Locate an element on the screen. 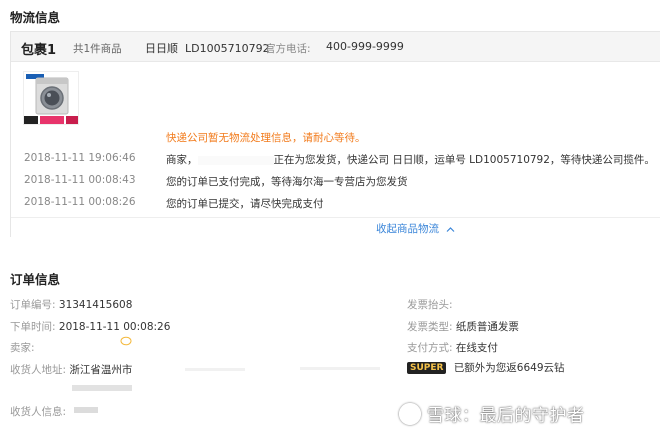 The width and height of the screenshot is (660, 434). package-name: 包裹1 is located at coordinates (38, 48).